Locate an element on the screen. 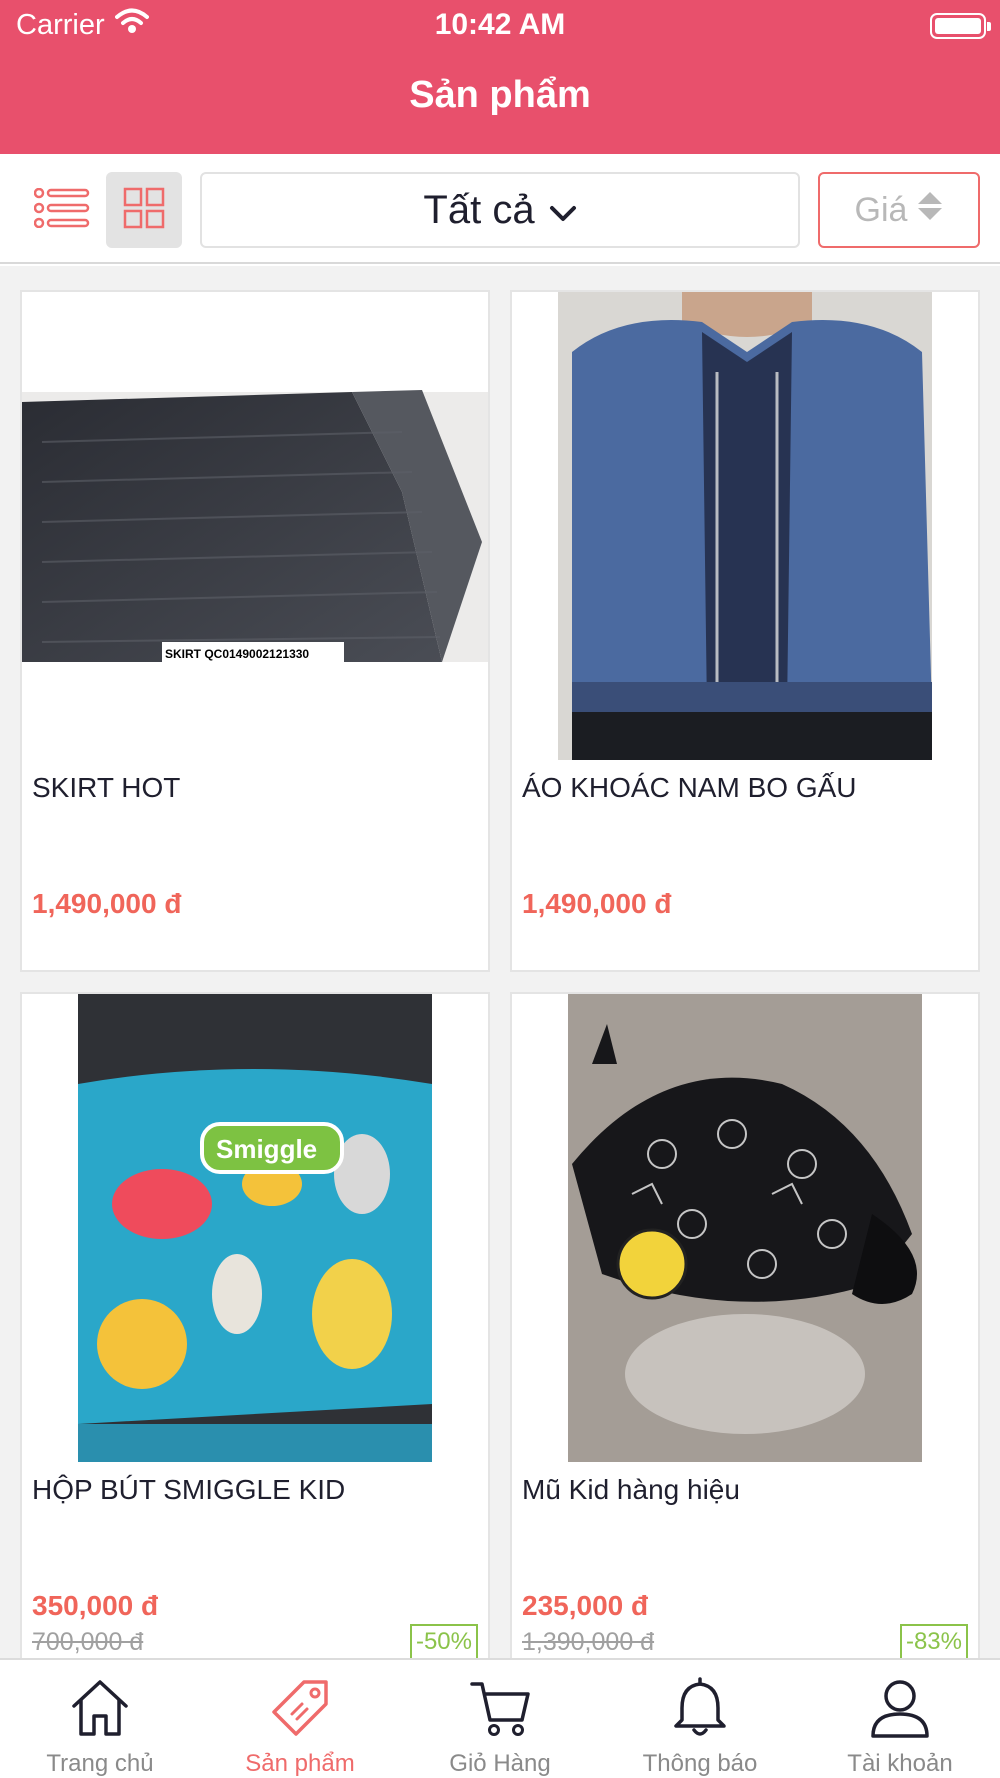 Image resolution: width=1000 pixels, height=1778 pixels. discount-badge: -83% is located at coordinates (933, 1641).